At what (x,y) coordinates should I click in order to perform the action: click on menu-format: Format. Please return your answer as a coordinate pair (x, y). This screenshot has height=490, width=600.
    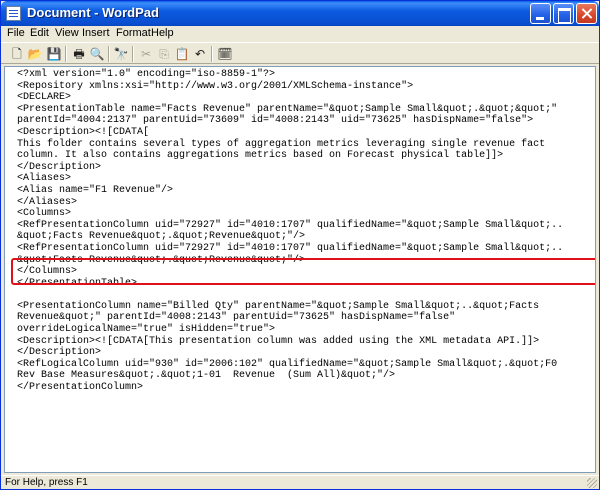
    Looking at the image, I should click on (133, 33).